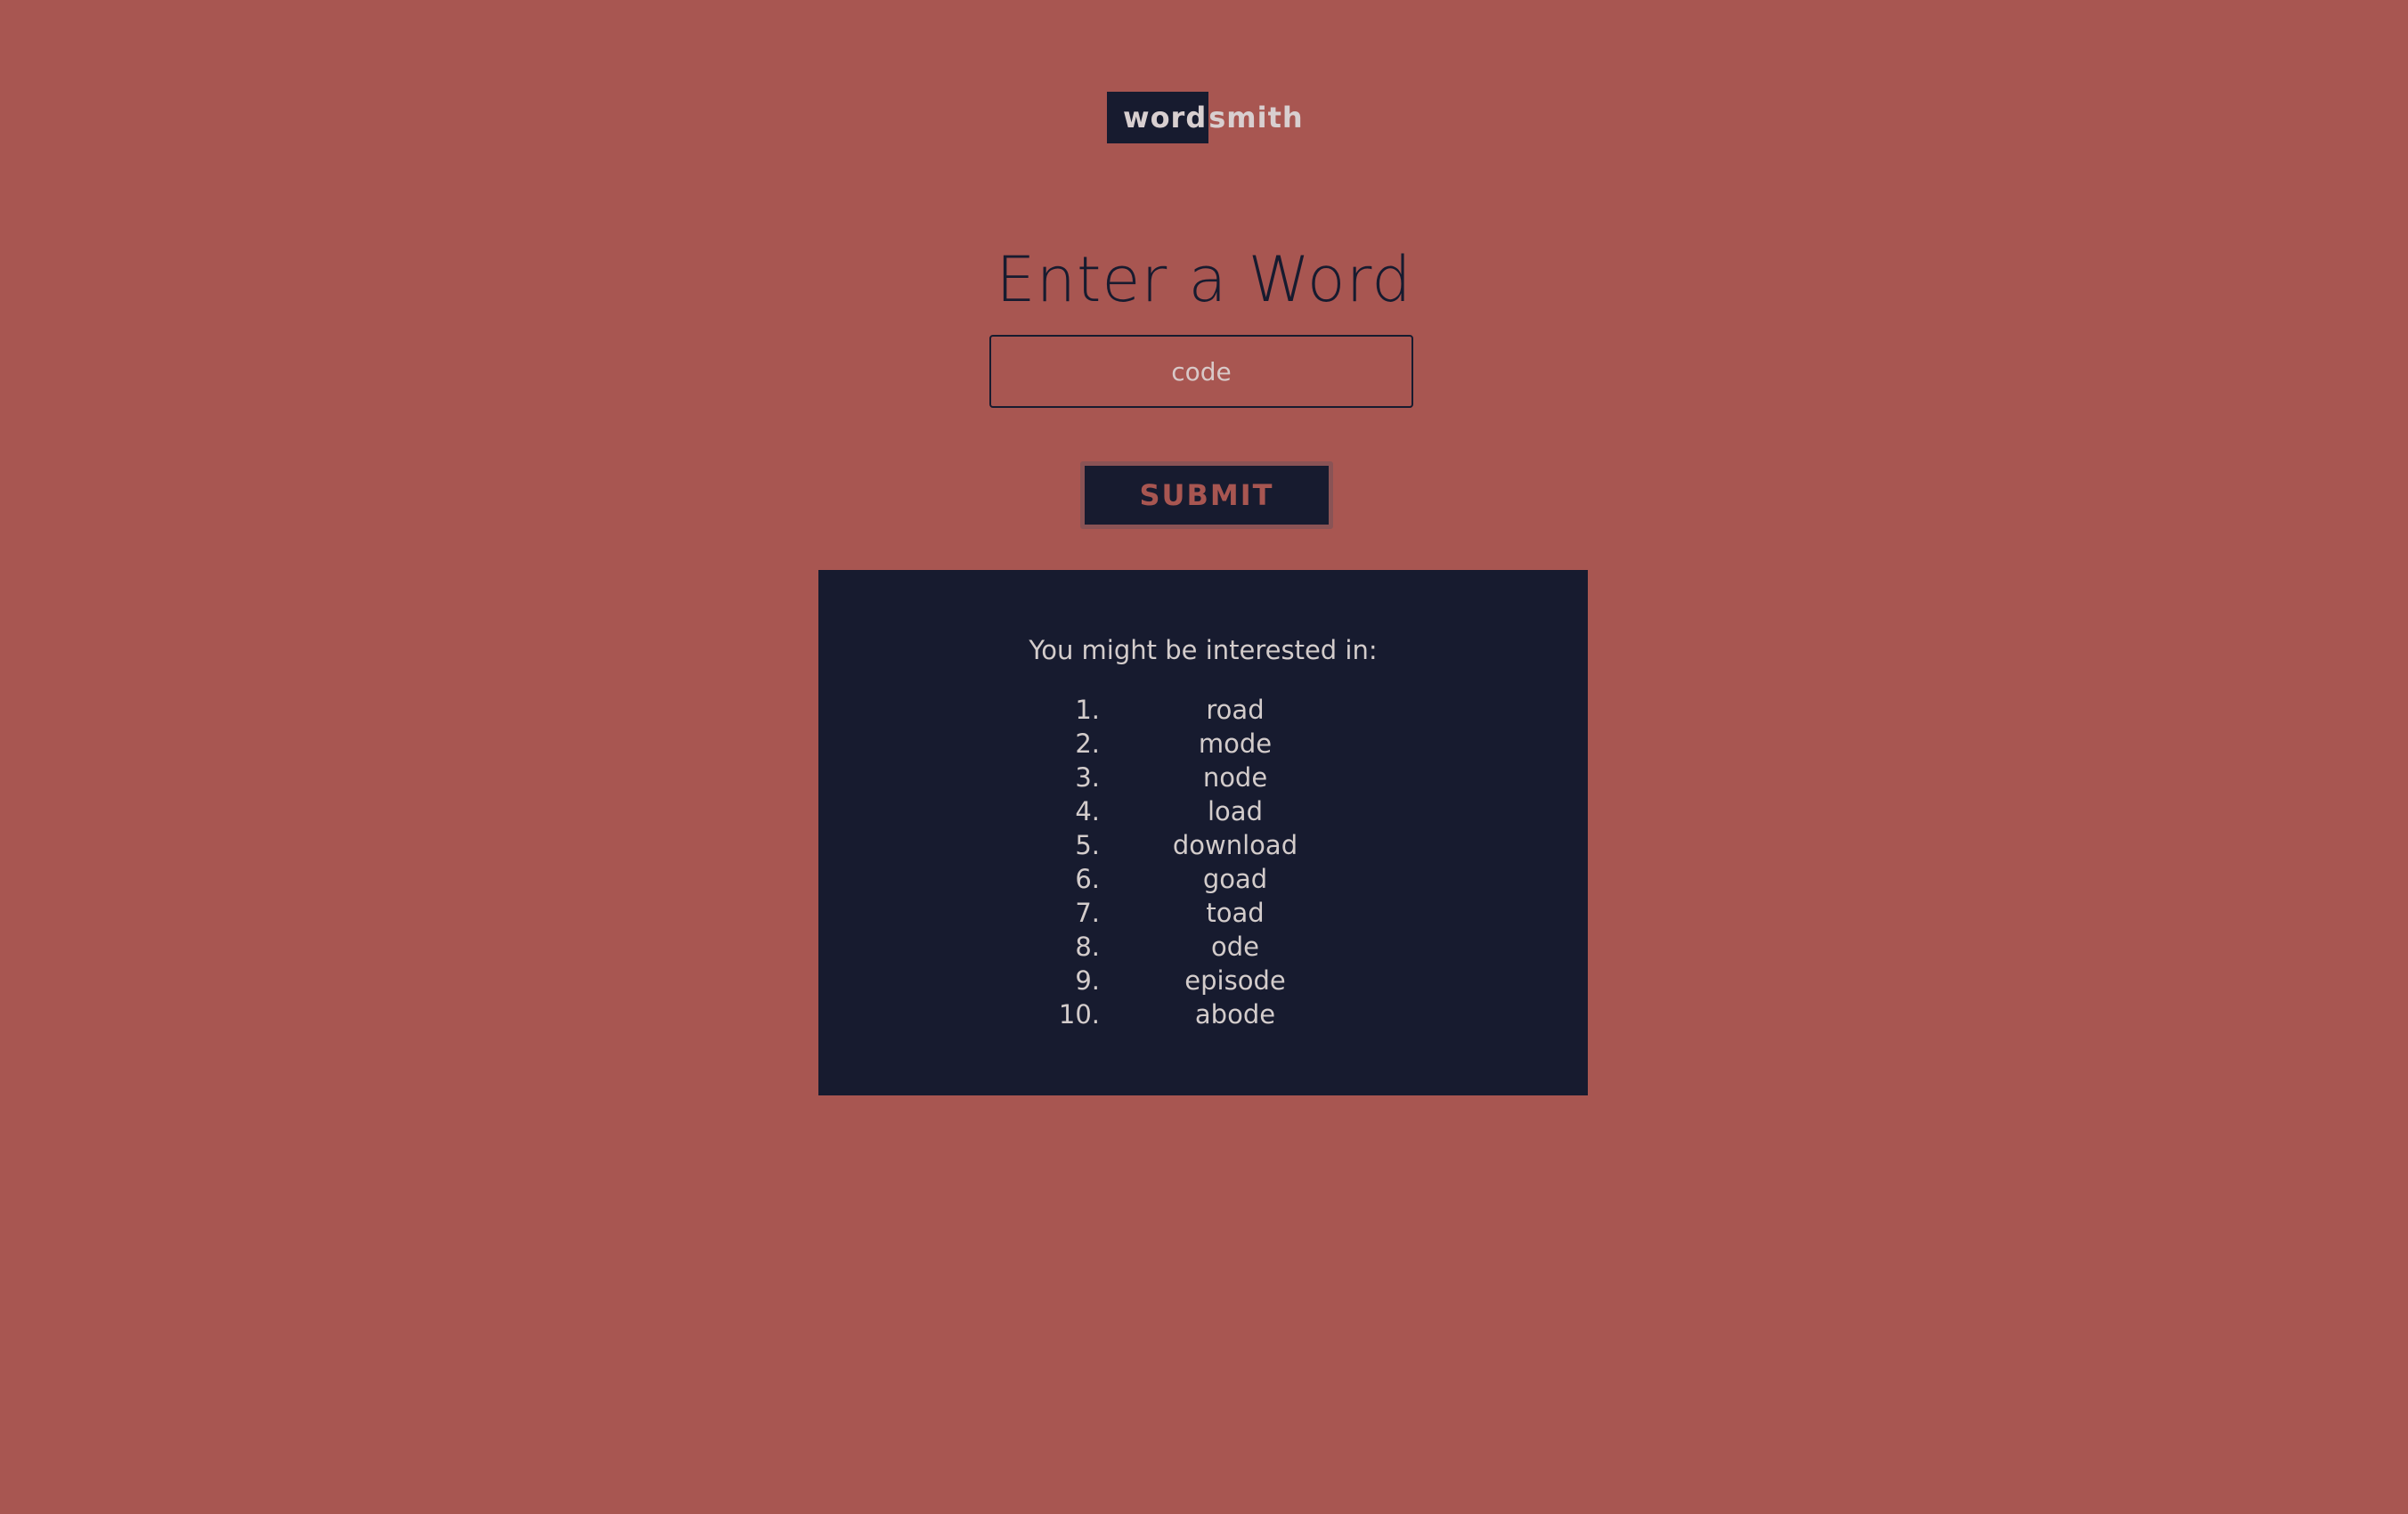 This screenshot has height=1514, width=2408. I want to click on list-item: 1. road, so click(1201, 710).